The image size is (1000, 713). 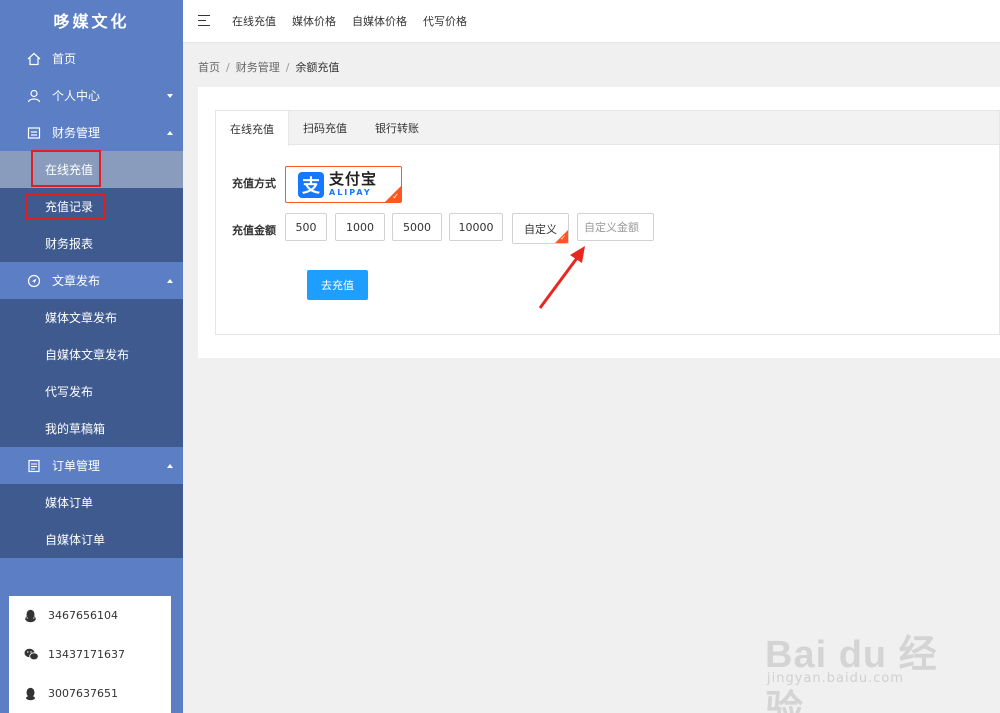 I want to click on menu-toggle-icon, so click(x=205, y=21).